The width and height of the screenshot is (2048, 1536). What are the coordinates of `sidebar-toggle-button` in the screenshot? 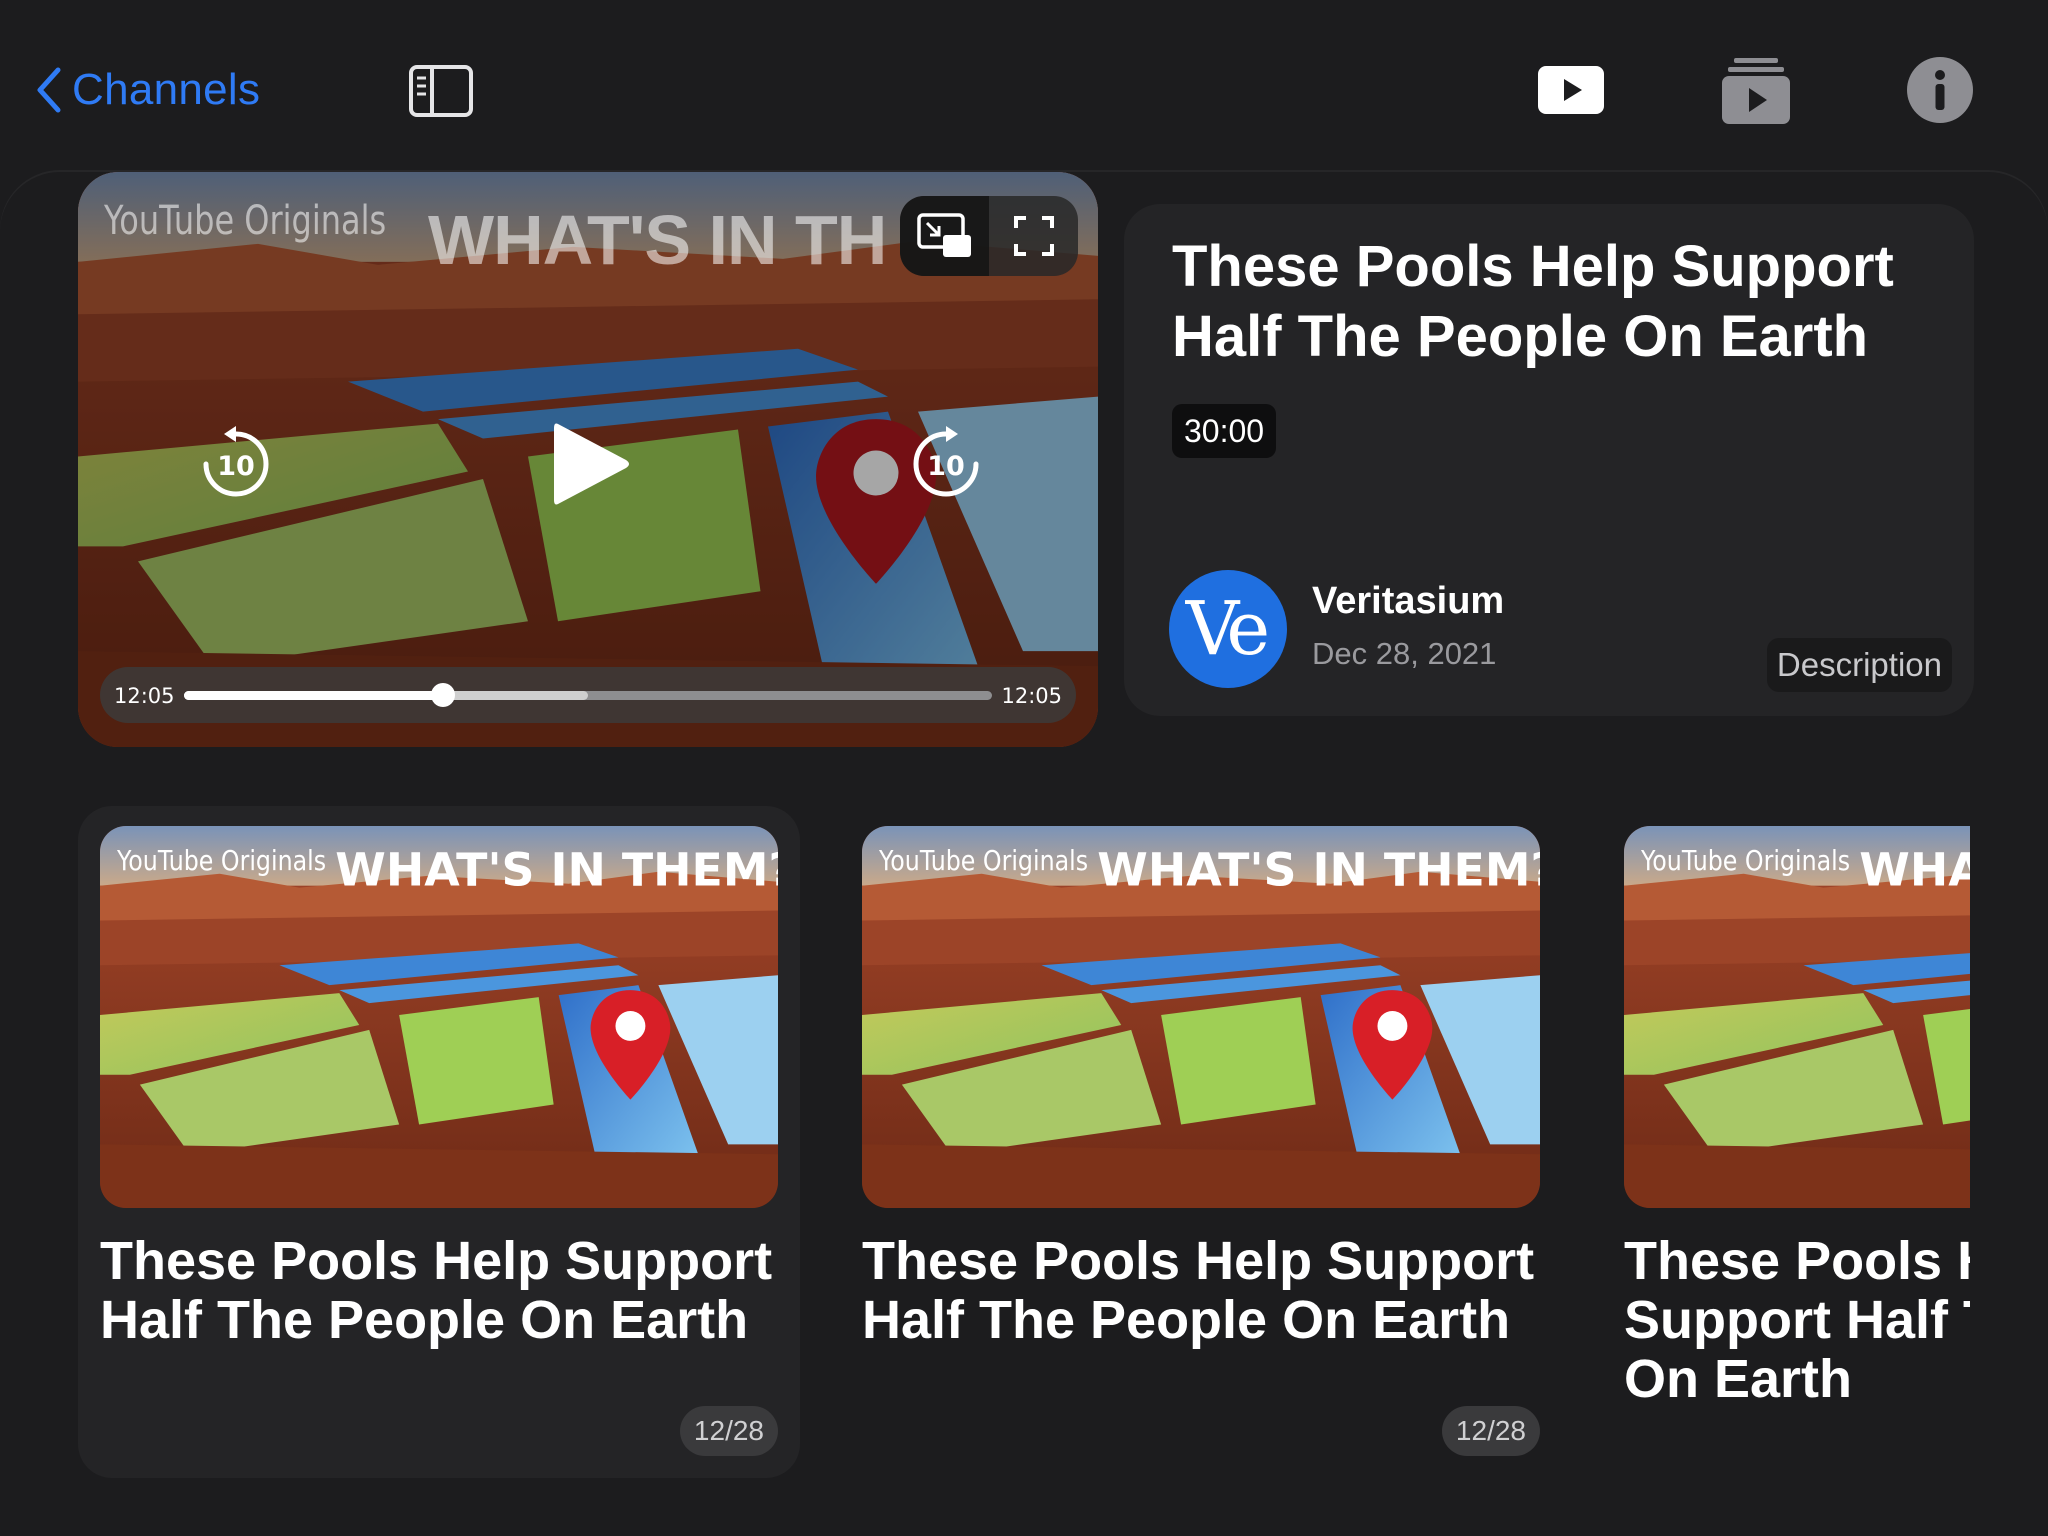 It's located at (441, 91).